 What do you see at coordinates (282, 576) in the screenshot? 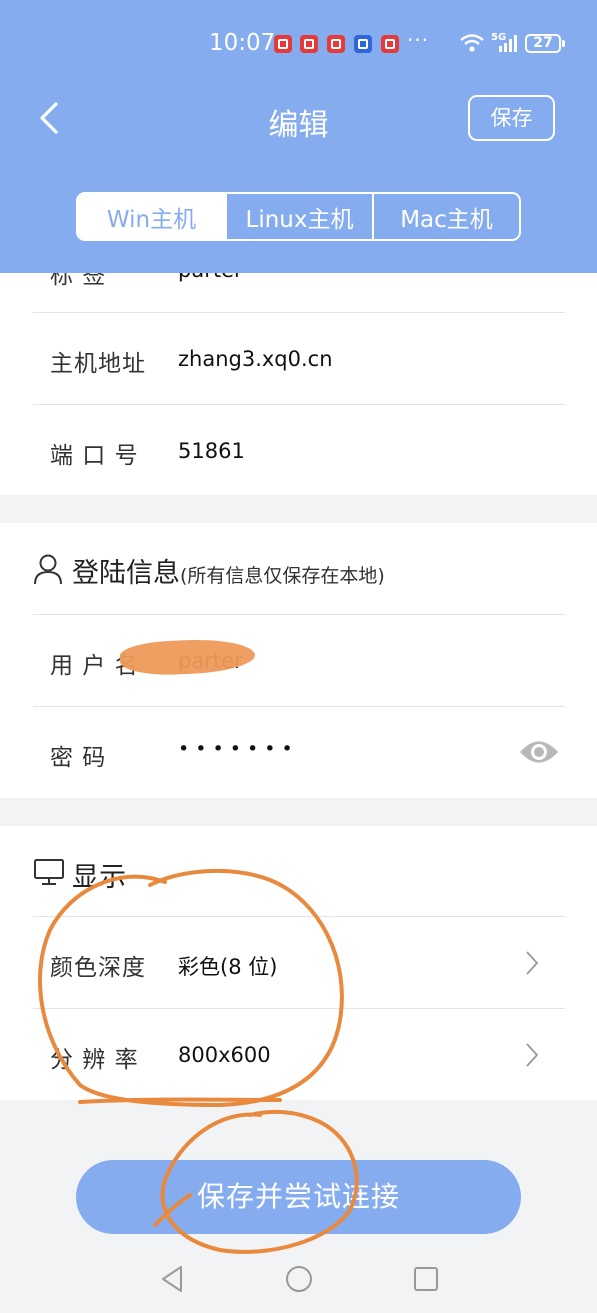
I see `login-subtitle: (所有信息仅保存在本地)` at bounding box center [282, 576].